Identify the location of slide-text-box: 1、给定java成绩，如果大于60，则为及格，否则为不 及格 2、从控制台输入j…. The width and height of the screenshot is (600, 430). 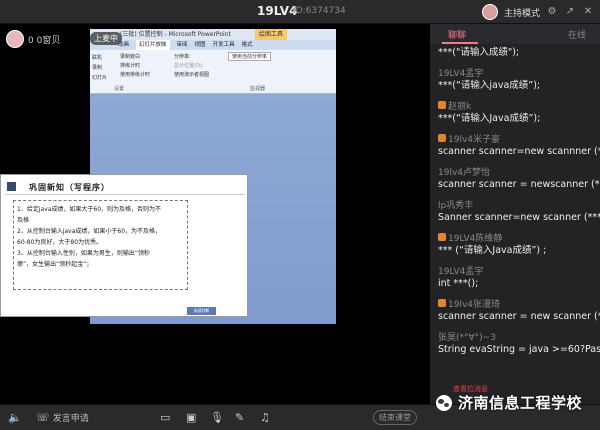
(100, 245).